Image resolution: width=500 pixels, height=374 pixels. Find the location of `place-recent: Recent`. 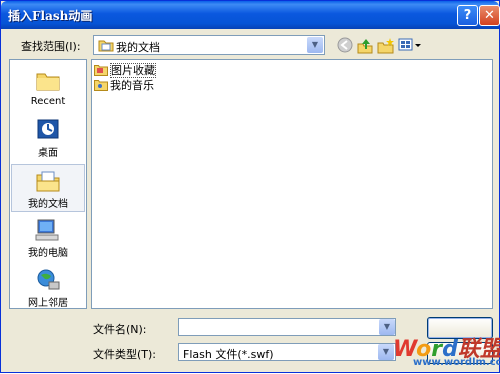

place-recent: Recent is located at coordinates (48, 88).